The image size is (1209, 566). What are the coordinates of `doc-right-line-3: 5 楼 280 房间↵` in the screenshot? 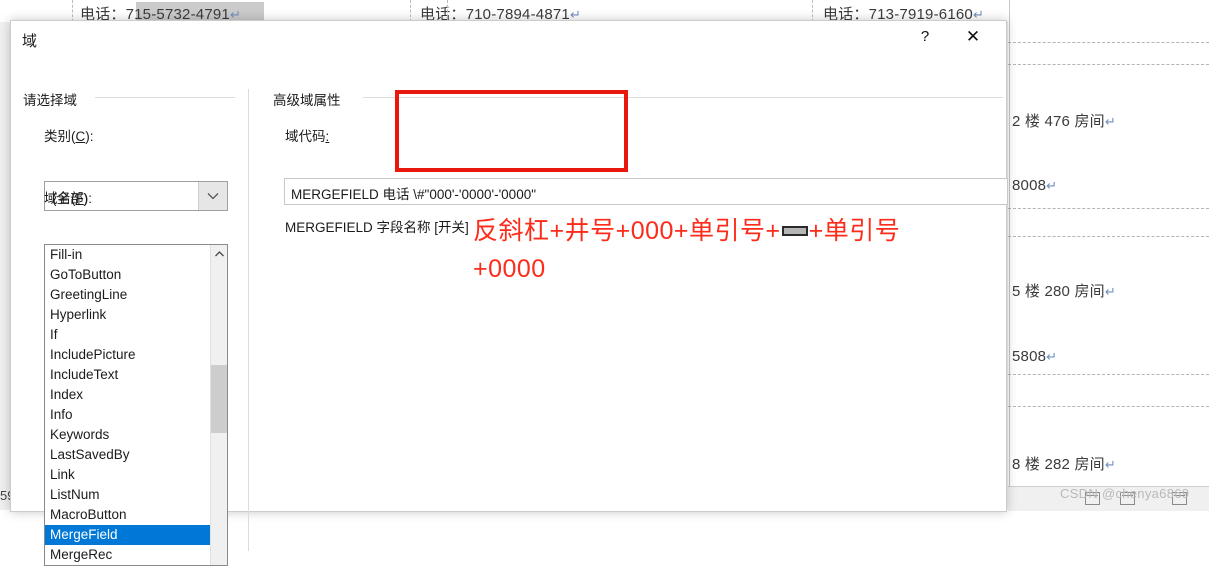 It's located at (1064, 290).